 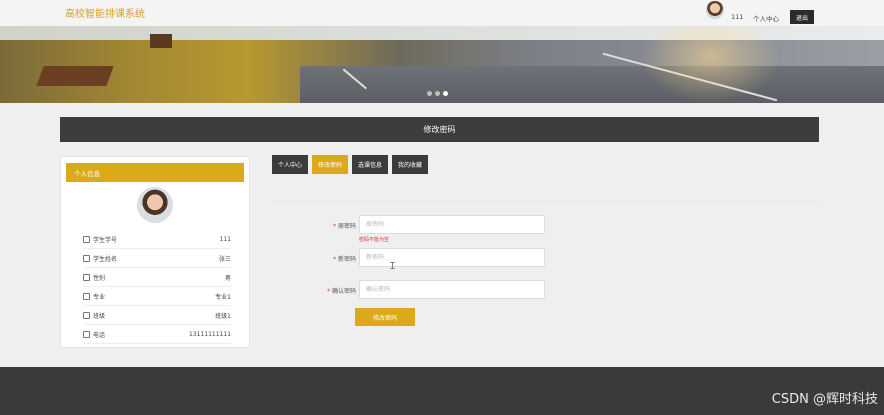 I want to click on info-row-gender: 性别 男, so click(x=157, y=277).